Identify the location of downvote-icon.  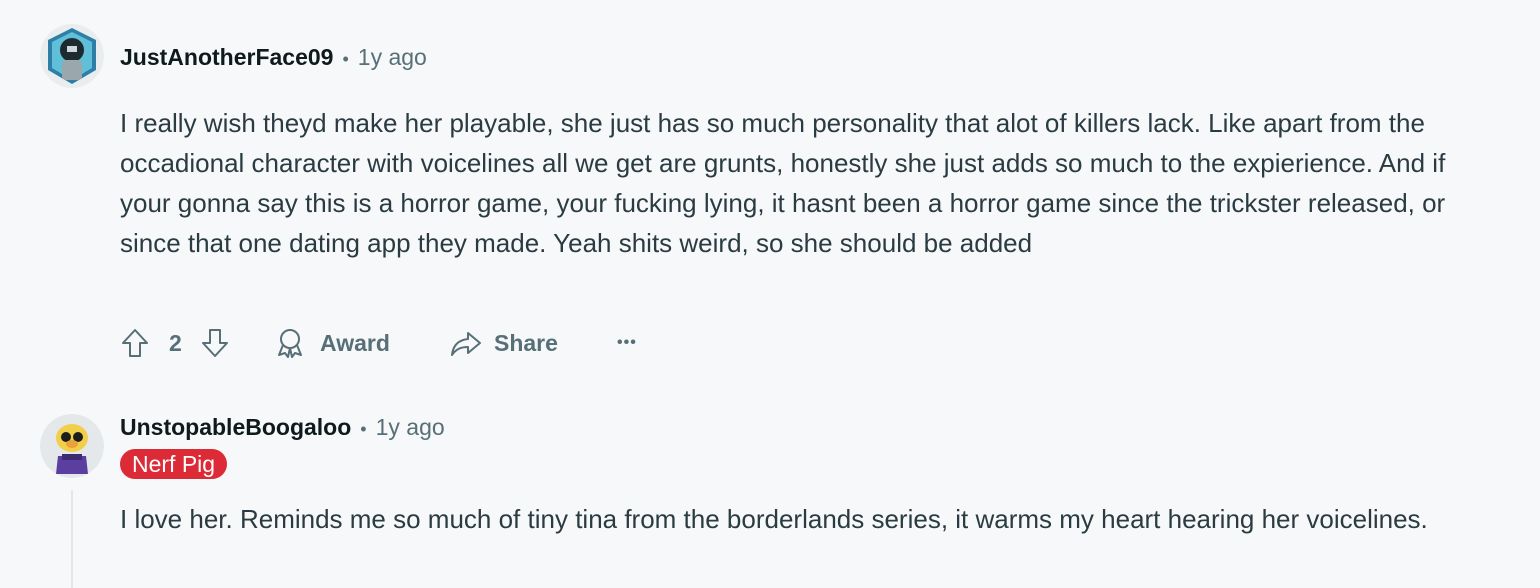
(215, 343).